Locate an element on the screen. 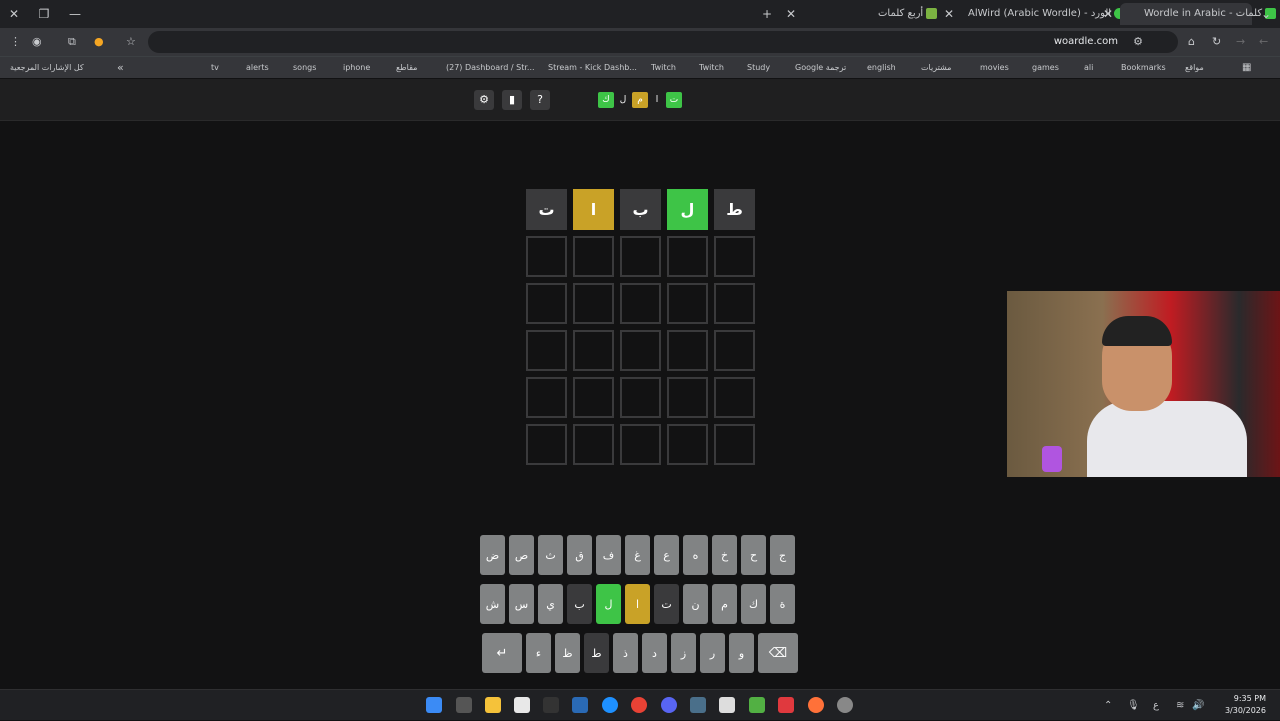  bookmark-item: Study is located at coordinates (758, 68).